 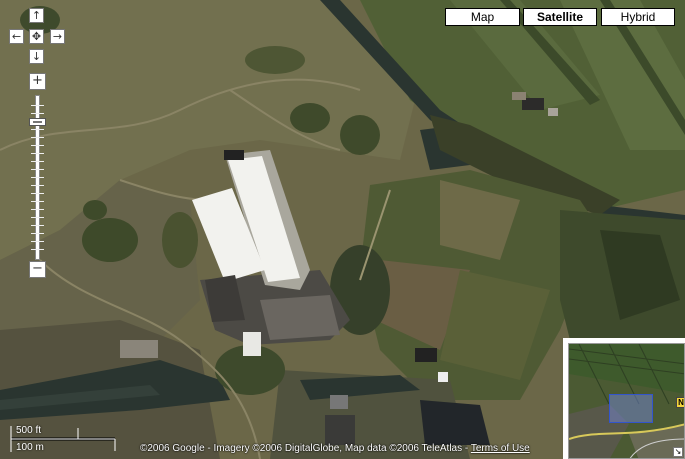 I want to click on zoom-out-button: −, so click(x=37, y=269).